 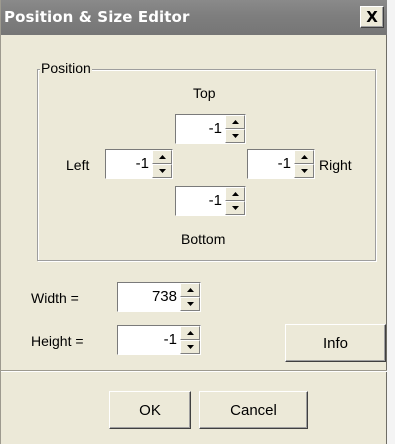 I want to click on ok-button: OK, so click(x=150, y=410).